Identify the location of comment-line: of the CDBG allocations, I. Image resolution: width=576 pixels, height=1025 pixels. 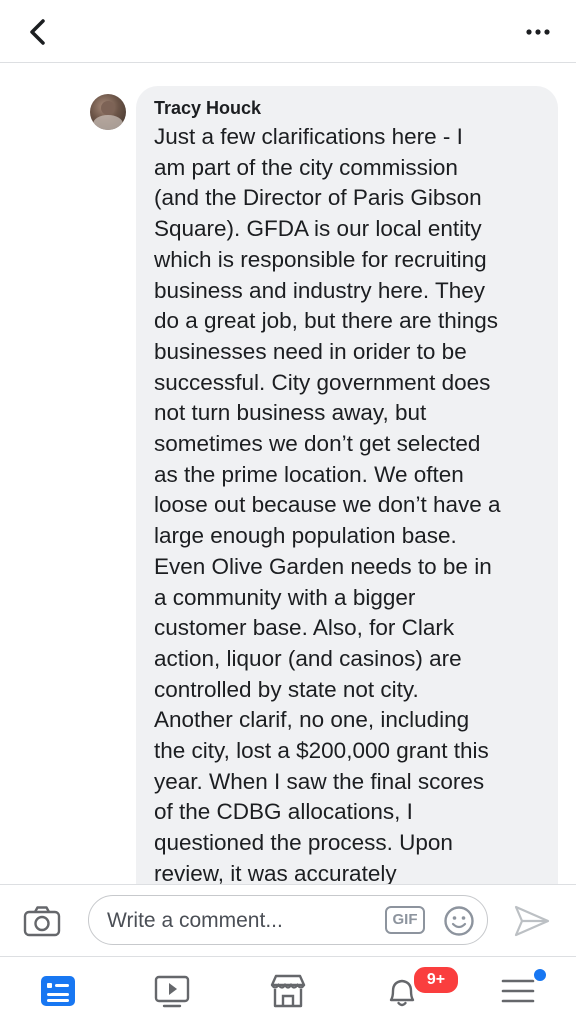
(283, 812).